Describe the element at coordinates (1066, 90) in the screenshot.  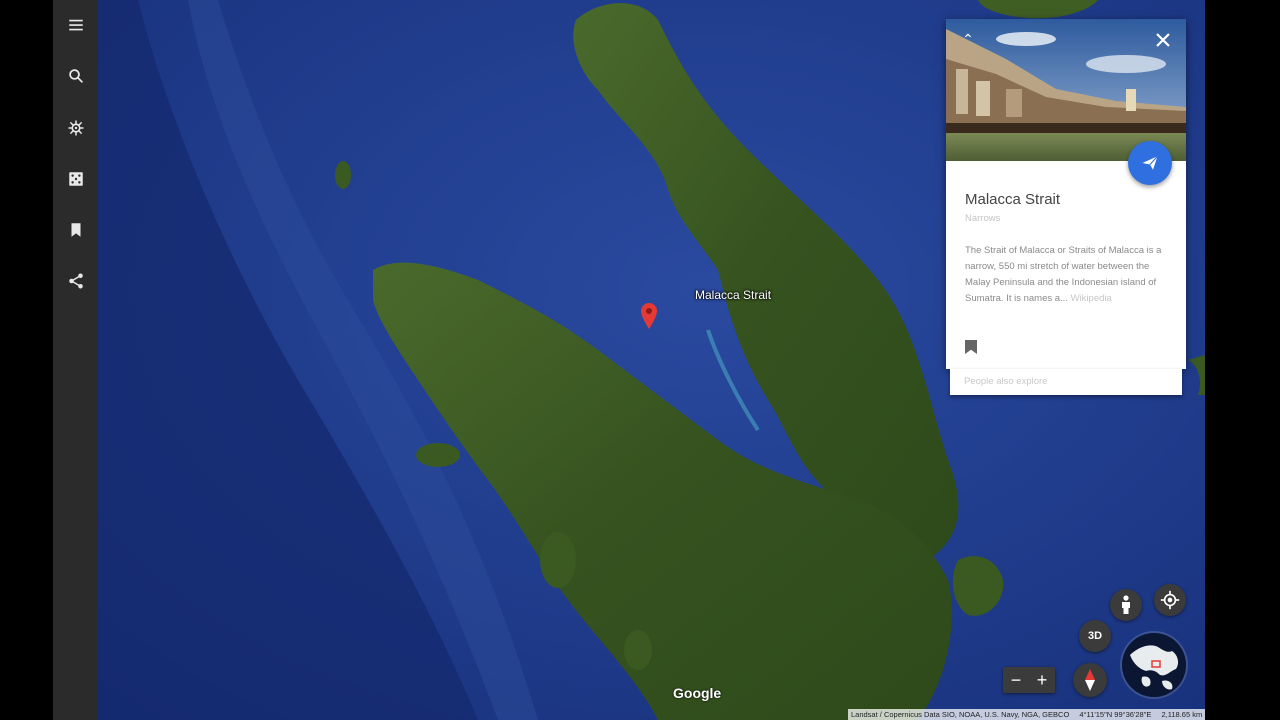
I see `place-photo: ⌃` at that location.